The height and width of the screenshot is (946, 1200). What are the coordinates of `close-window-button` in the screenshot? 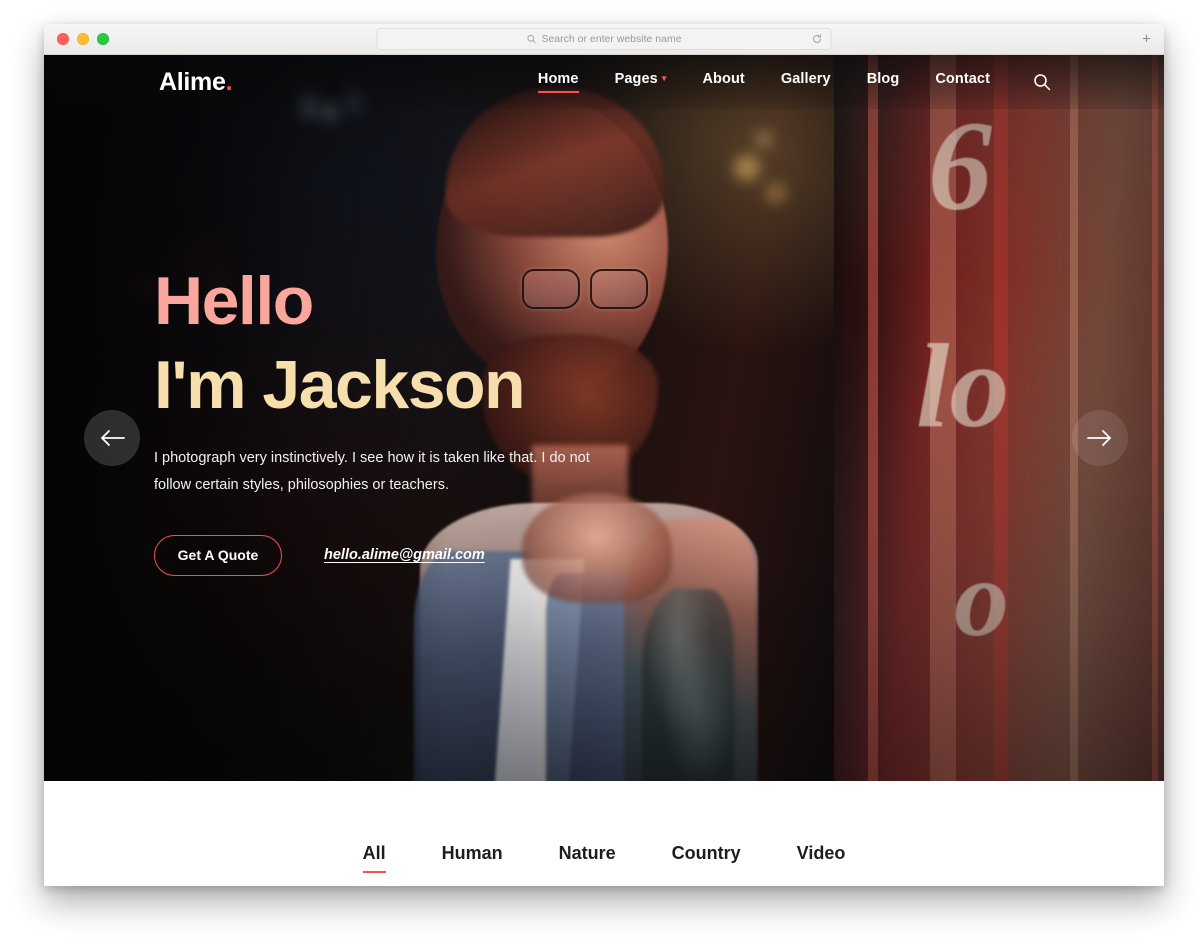 It's located at (63, 39).